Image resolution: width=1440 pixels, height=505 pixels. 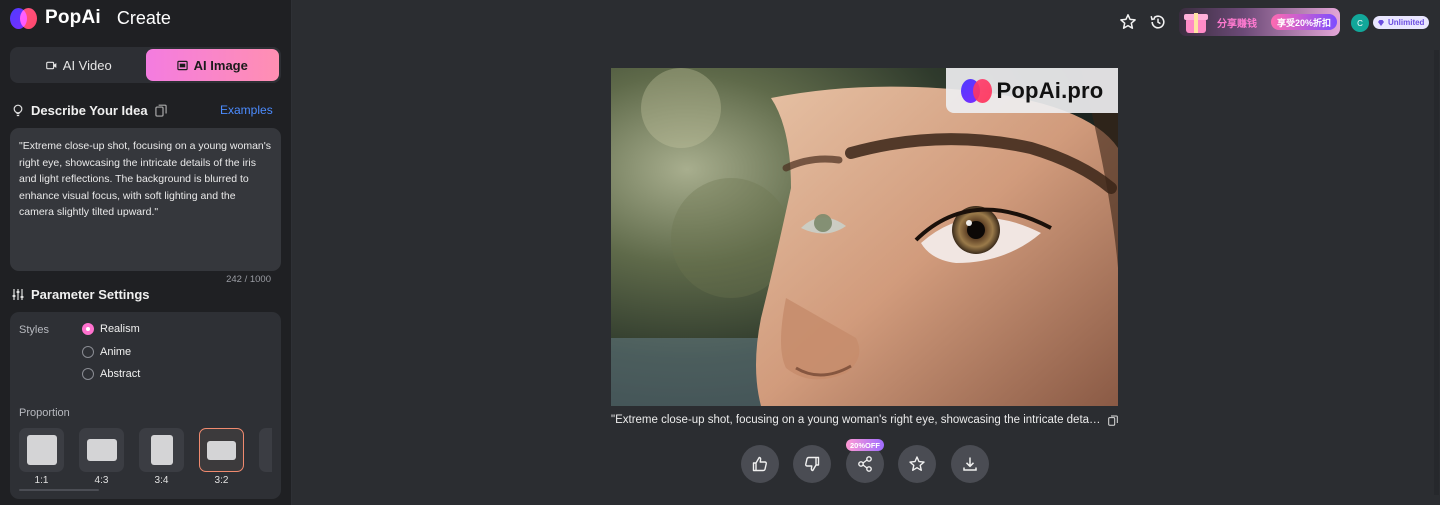 I want to click on style-option-realism: Realism, so click(x=111, y=329).